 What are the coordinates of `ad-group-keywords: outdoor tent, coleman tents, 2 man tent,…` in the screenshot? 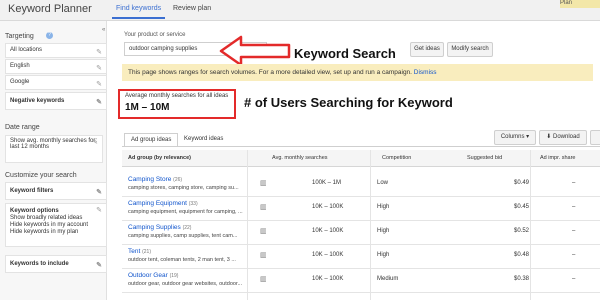 It's located at (182, 260).